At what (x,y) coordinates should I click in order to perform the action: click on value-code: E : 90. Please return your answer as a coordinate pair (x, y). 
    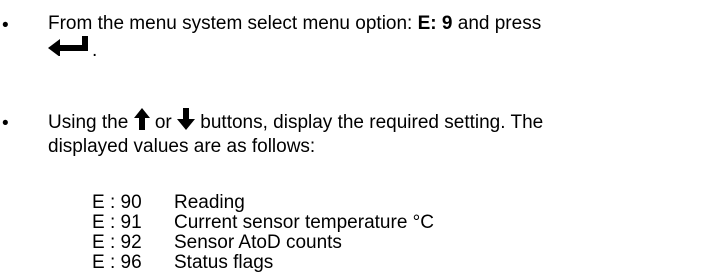
    Looking at the image, I should click on (117, 202).